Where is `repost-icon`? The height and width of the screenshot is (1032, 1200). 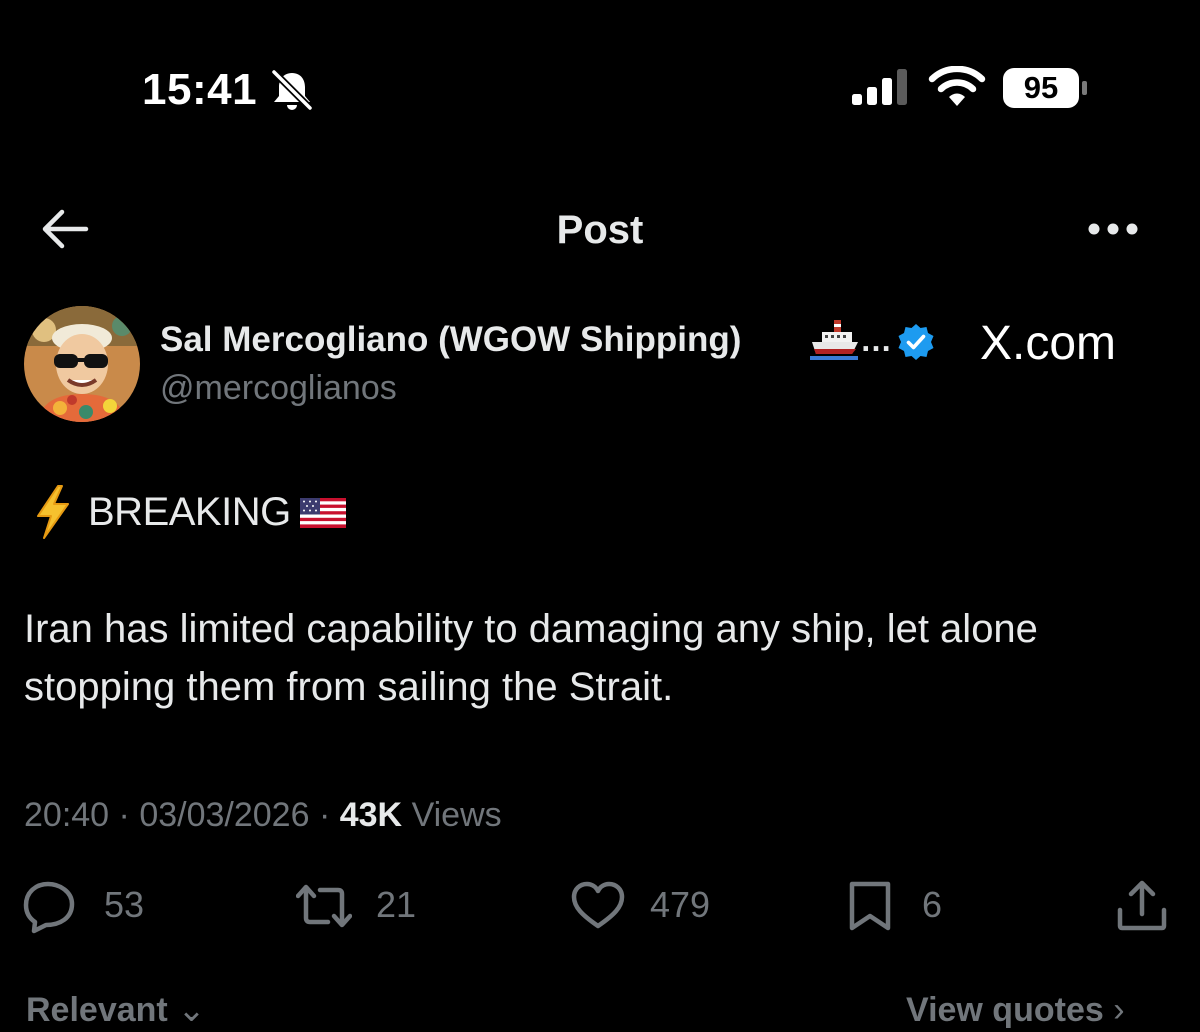
repost-icon is located at coordinates (324, 906).